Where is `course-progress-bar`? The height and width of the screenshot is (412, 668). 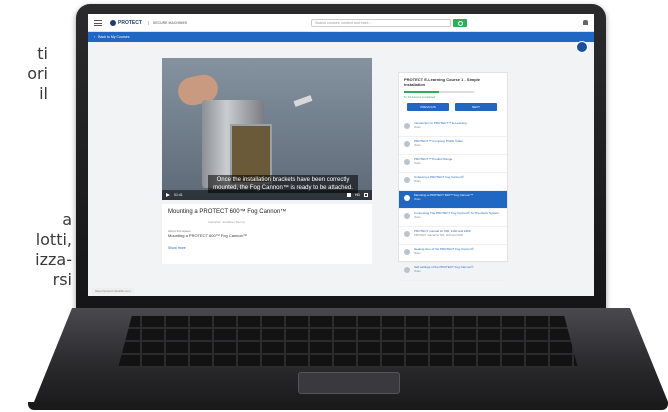
course-progress-bar is located at coordinates (439, 92).